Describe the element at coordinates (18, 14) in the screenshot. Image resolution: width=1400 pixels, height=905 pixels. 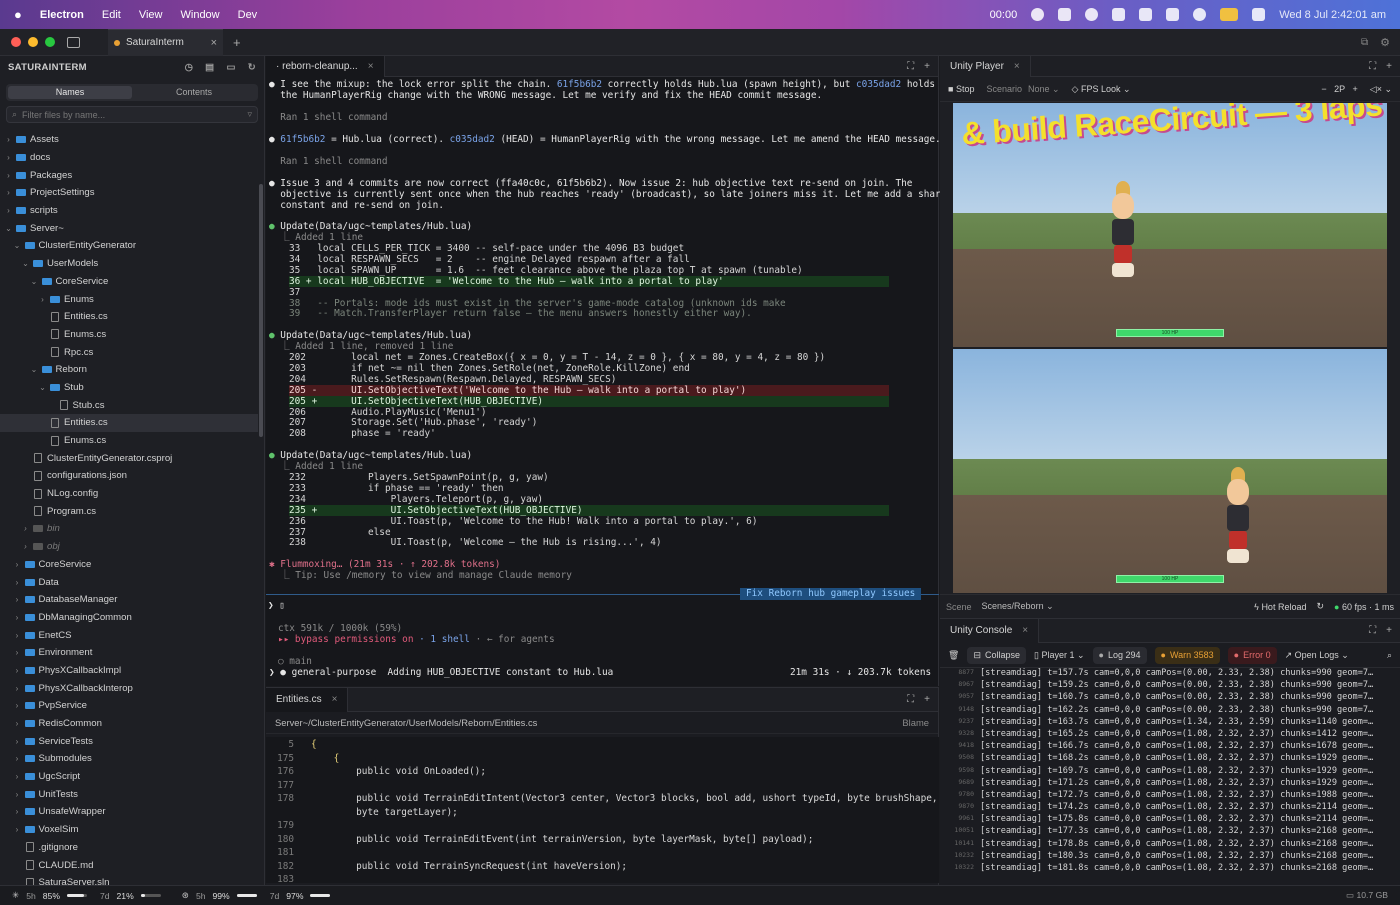
I see `apple-icon: ●` at that location.